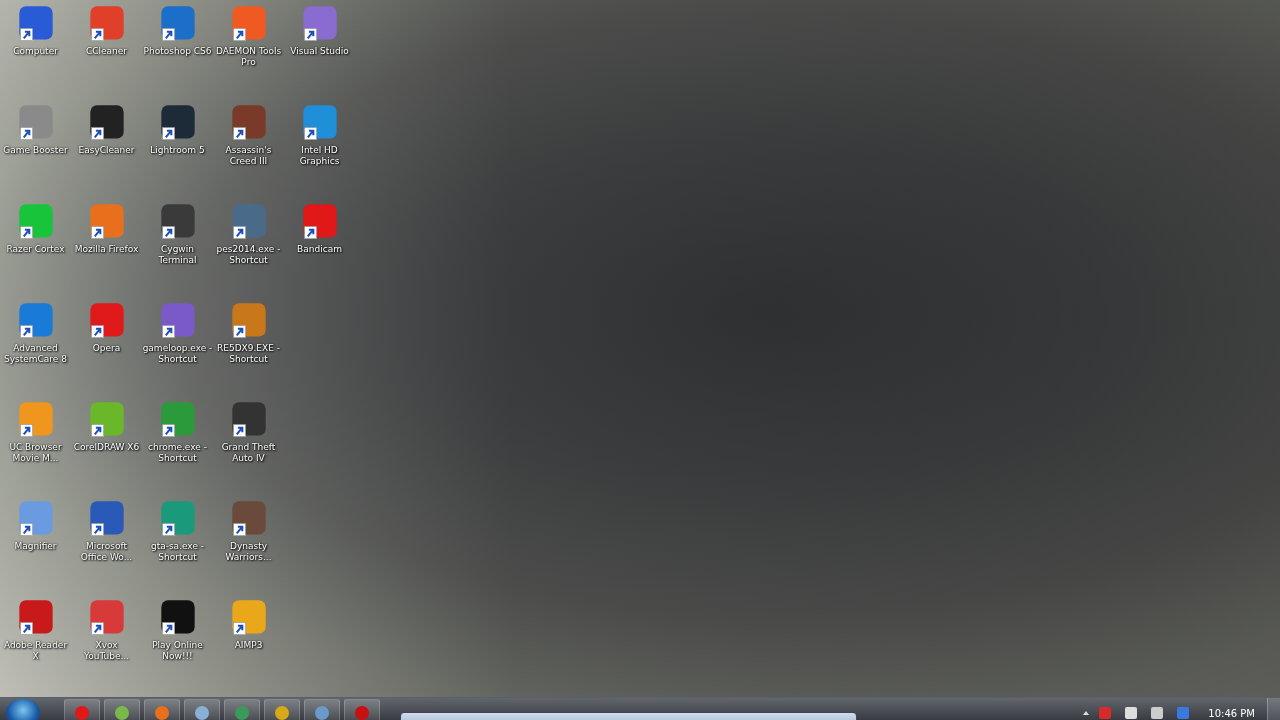  Describe the element at coordinates (248, 449) in the screenshot. I see `desktop-shortcut: Grand Theft Auto IV` at that location.